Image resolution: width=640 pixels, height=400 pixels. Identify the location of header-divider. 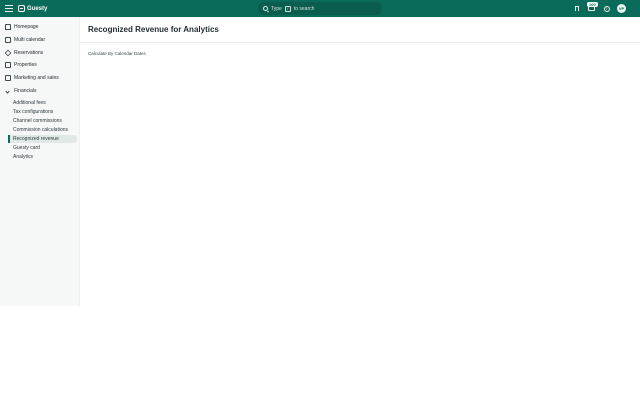
(360, 42).